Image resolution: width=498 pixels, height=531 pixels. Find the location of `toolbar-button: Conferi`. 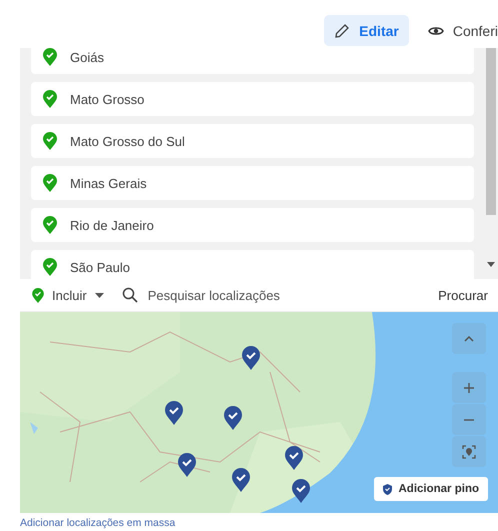

toolbar-button: Conferi is located at coordinates (458, 30).